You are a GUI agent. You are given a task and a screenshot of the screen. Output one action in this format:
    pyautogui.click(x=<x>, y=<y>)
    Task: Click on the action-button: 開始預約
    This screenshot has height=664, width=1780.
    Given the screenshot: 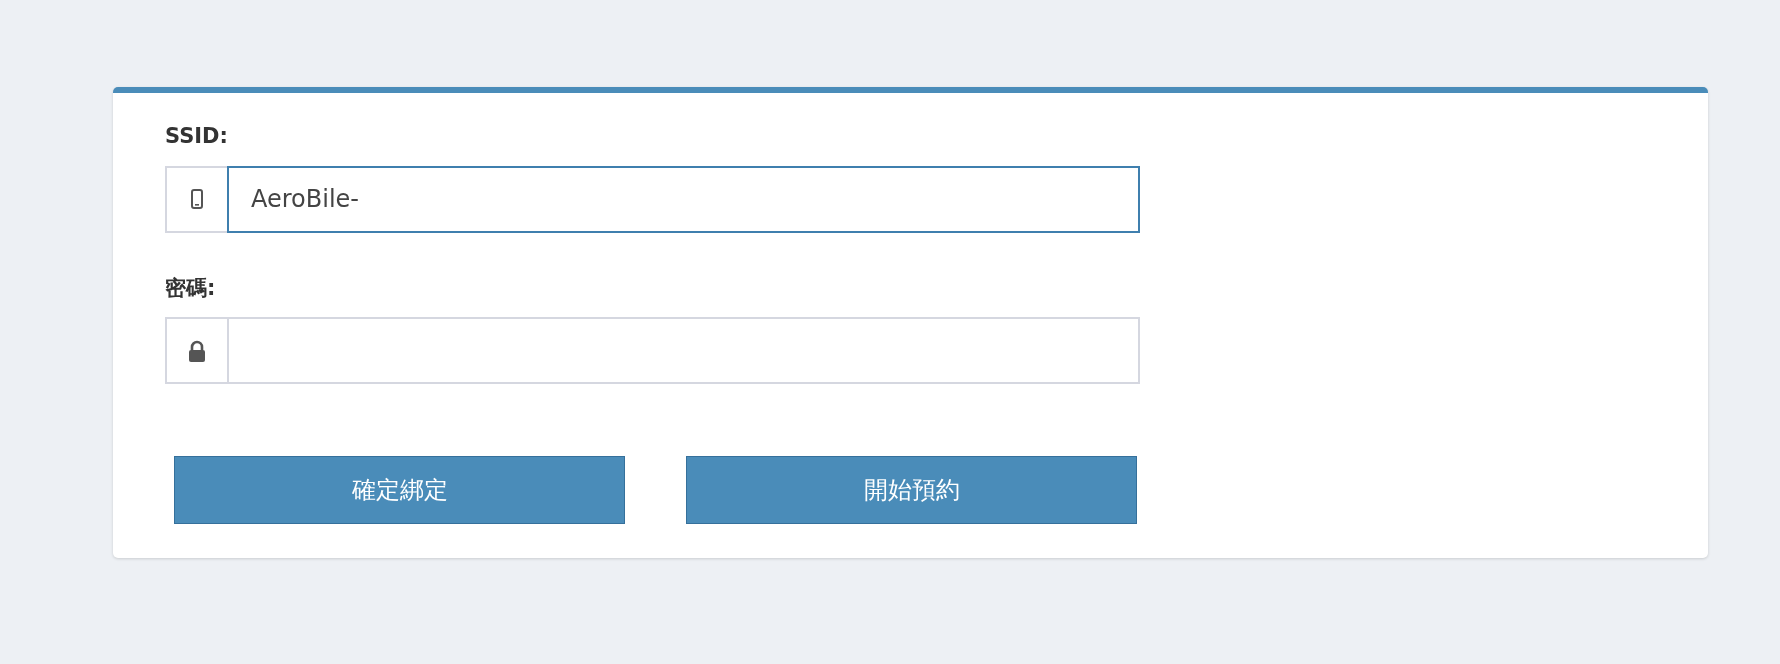 What is the action you would take?
    pyautogui.click(x=911, y=490)
    